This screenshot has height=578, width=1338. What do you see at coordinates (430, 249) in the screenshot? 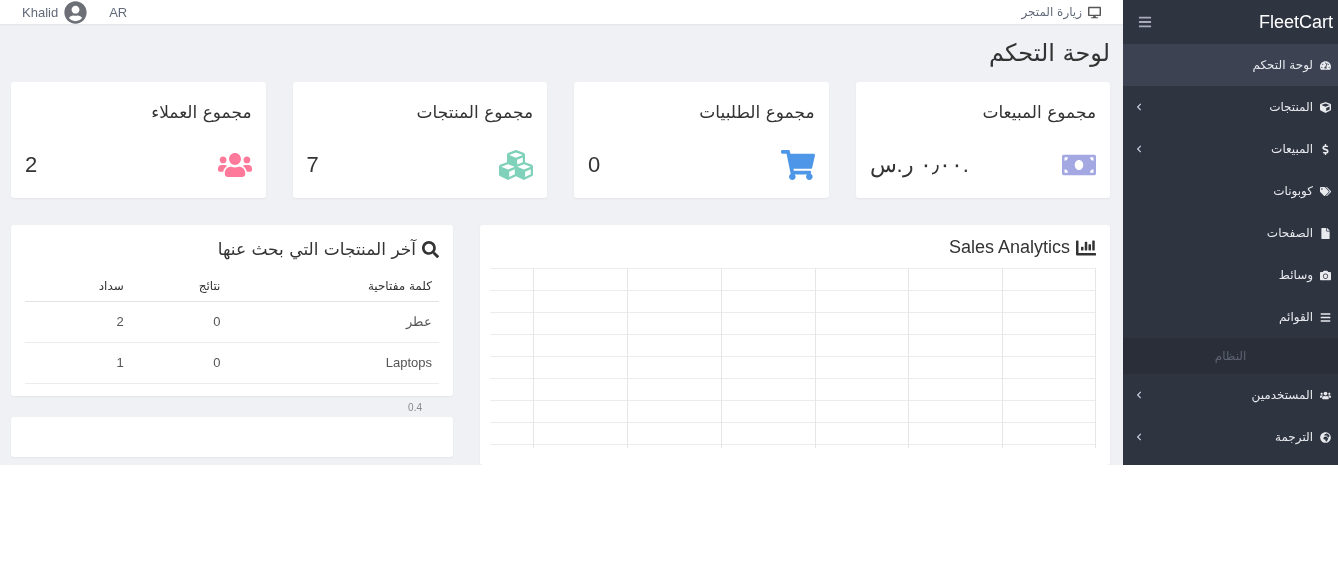
I see `search-icon` at bounding box center [430, 249].